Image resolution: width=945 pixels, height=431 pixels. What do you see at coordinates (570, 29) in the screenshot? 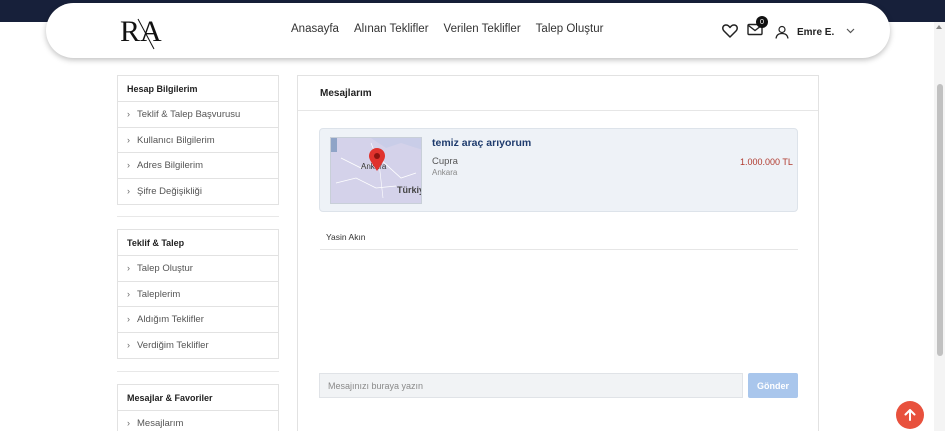
I see `nav-talep-olustur: Talep Oluştur` at bounding box center [570, 29].